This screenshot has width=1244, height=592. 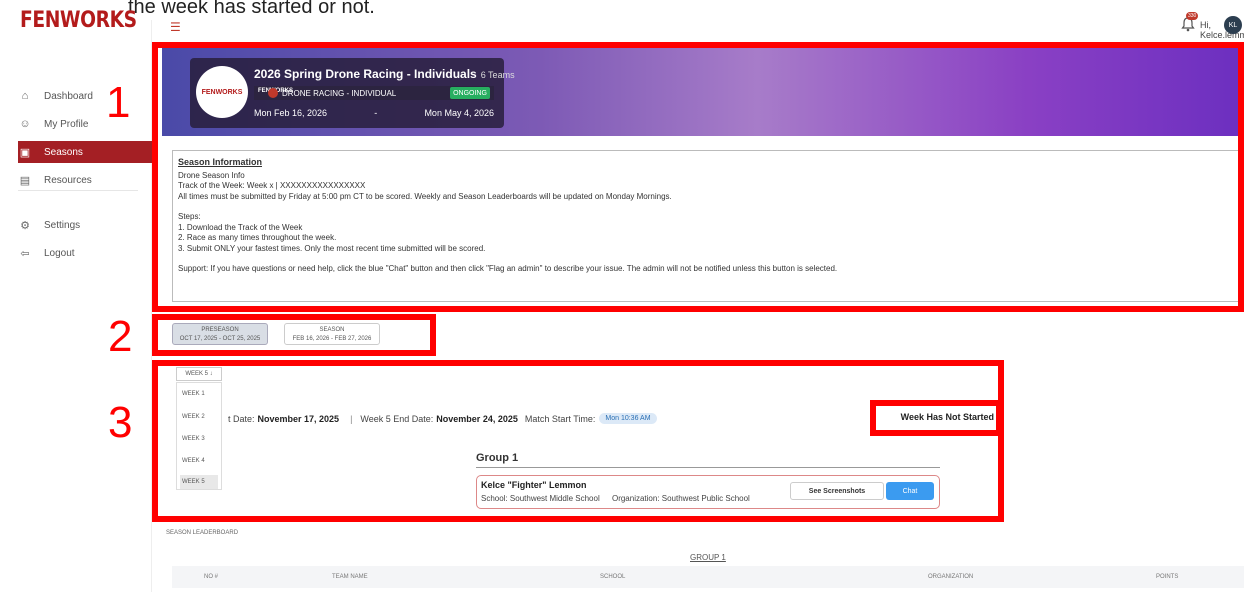 I want to click on tab-preseason: PRESEASON OCT 17, 2025 - OCT 25, 2025, so click(x=220, y=334).